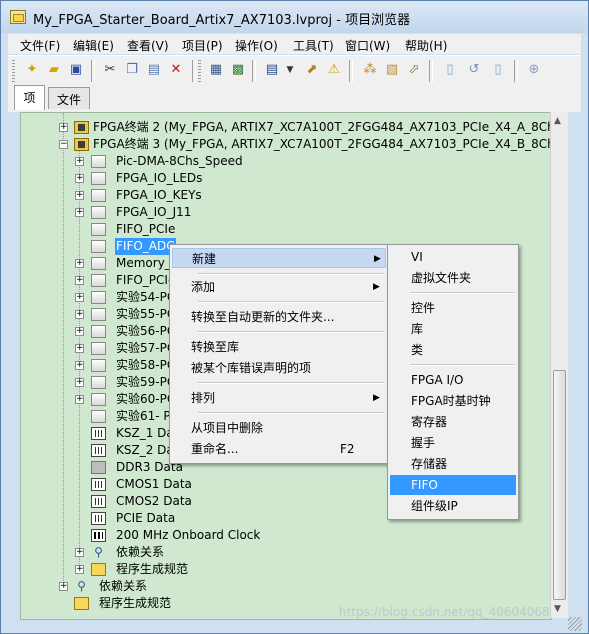 The width and height of the screenshot is (589, 634). Describe the element at coordinates (453, 329) in the screenshot. I see `submenu-item-library: 库` at that location.